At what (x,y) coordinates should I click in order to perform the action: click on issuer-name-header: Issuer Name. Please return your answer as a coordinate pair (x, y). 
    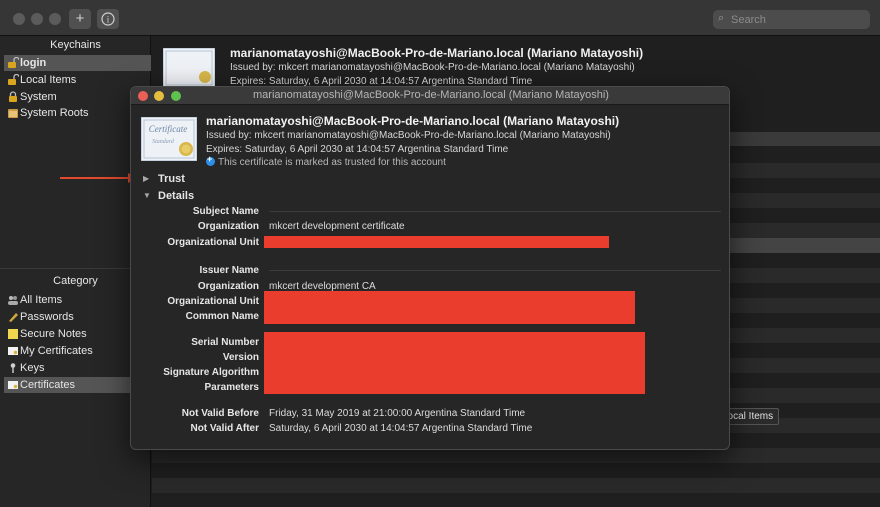
    Looking at the image, I should click on (229, 270).